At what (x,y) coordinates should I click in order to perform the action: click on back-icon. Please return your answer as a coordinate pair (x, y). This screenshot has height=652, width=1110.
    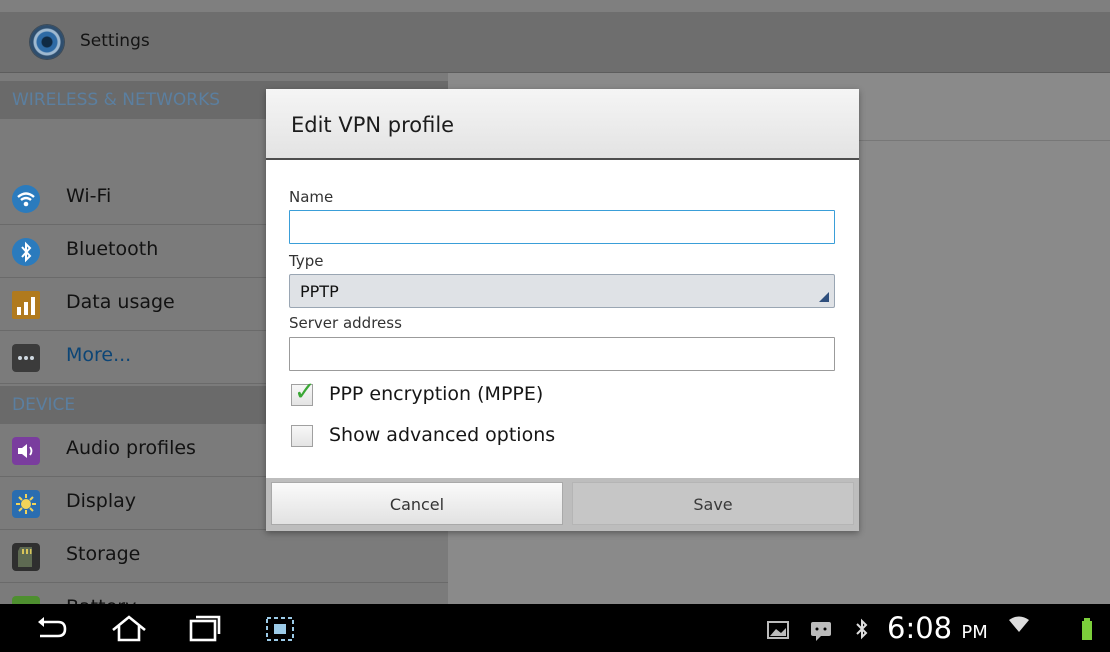
    Looking at the image, I should click on (52, 629).